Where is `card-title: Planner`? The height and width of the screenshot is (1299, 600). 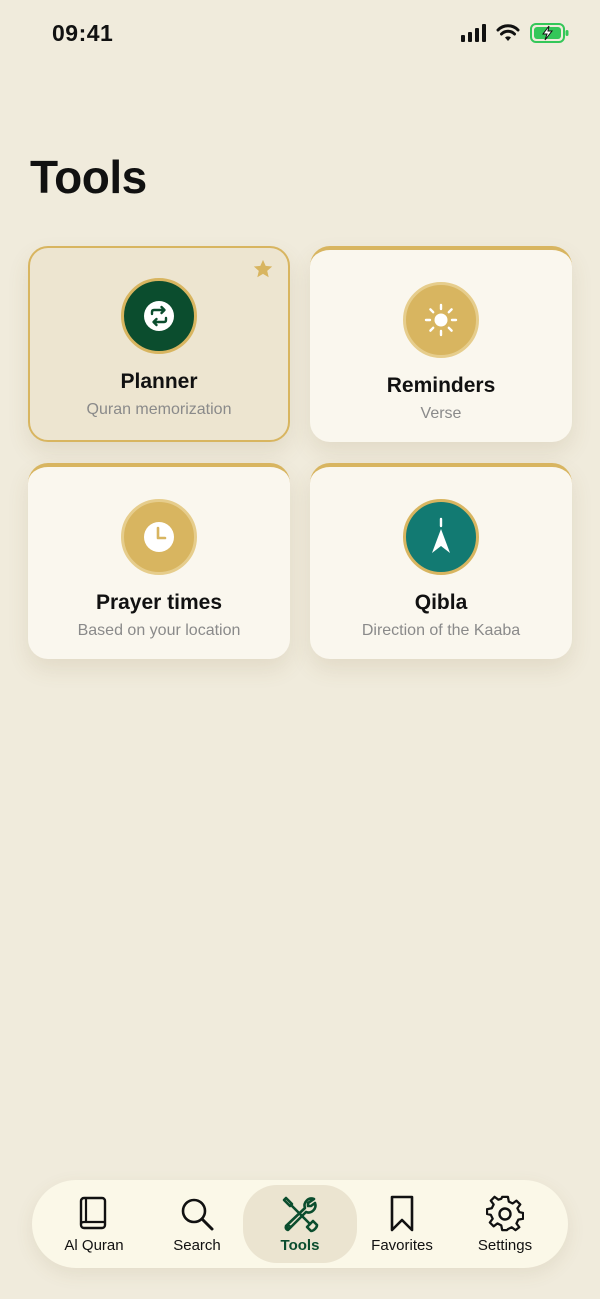 card-title: Planner is located at coordinates (159, 381).